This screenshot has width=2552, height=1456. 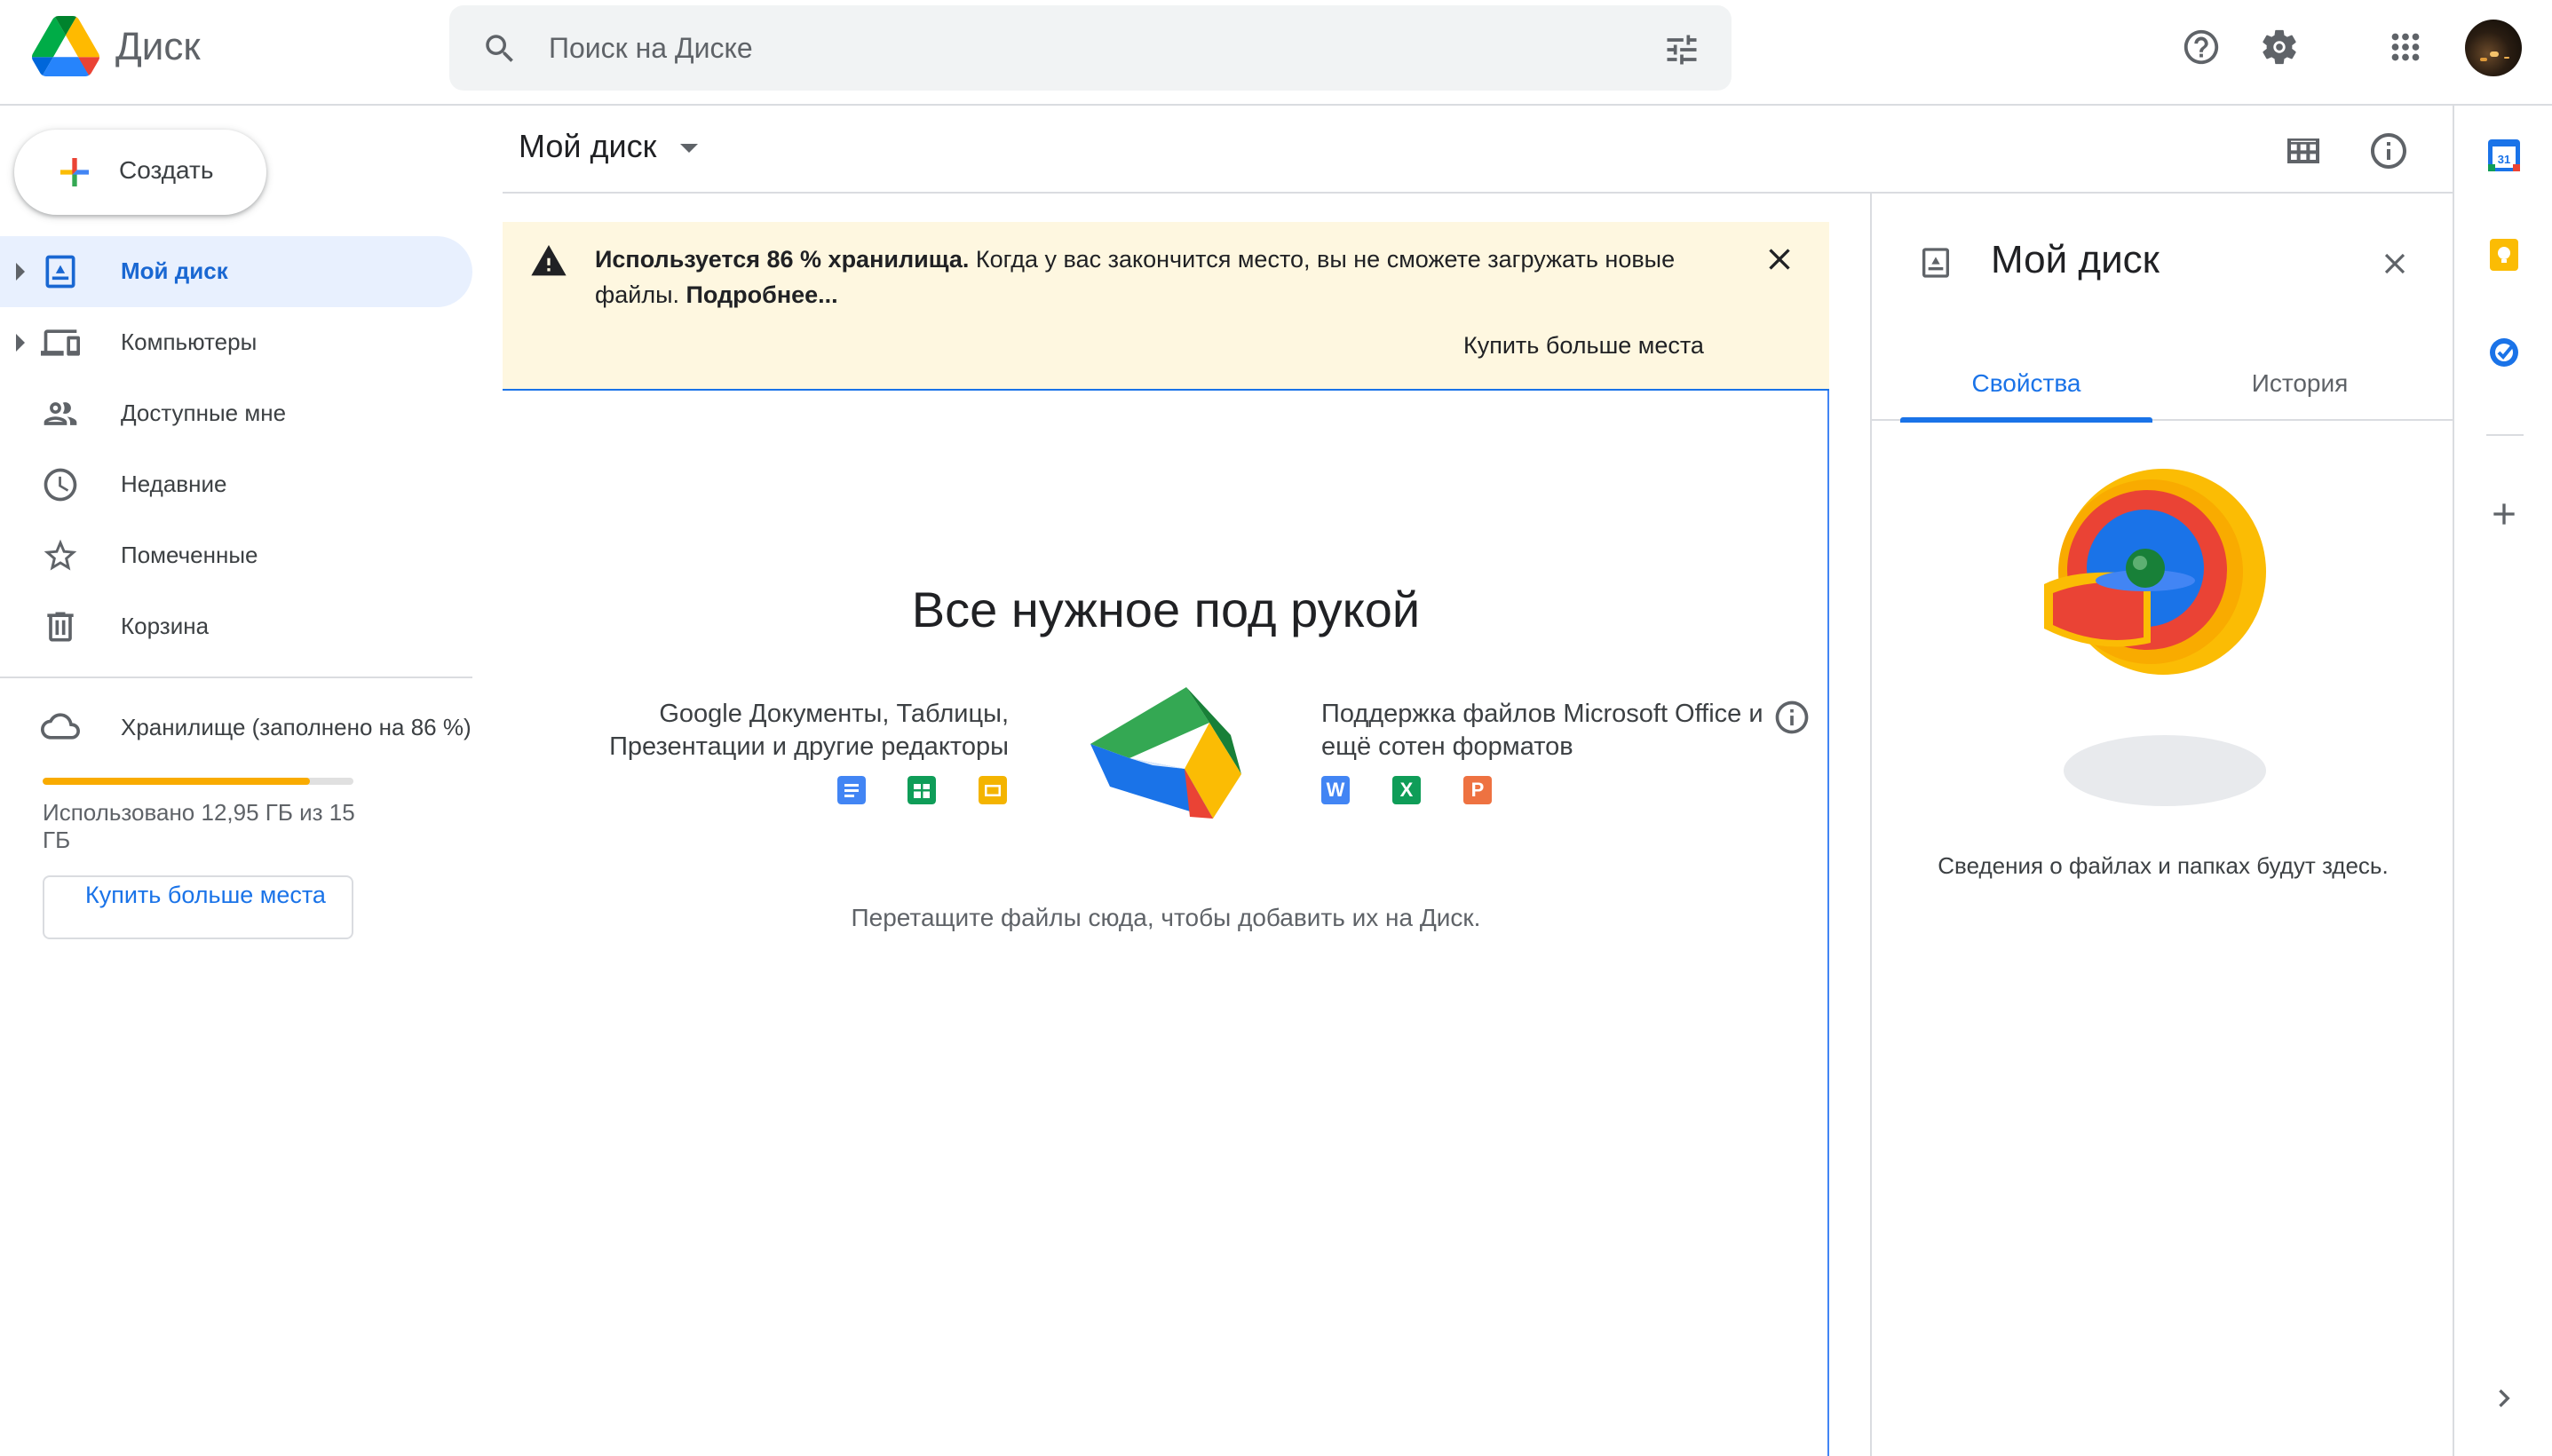 What do you see at coordinates (1406, 790) in the screenshot?
I see `excel-icon: X` at bounding box center [1406, 790].